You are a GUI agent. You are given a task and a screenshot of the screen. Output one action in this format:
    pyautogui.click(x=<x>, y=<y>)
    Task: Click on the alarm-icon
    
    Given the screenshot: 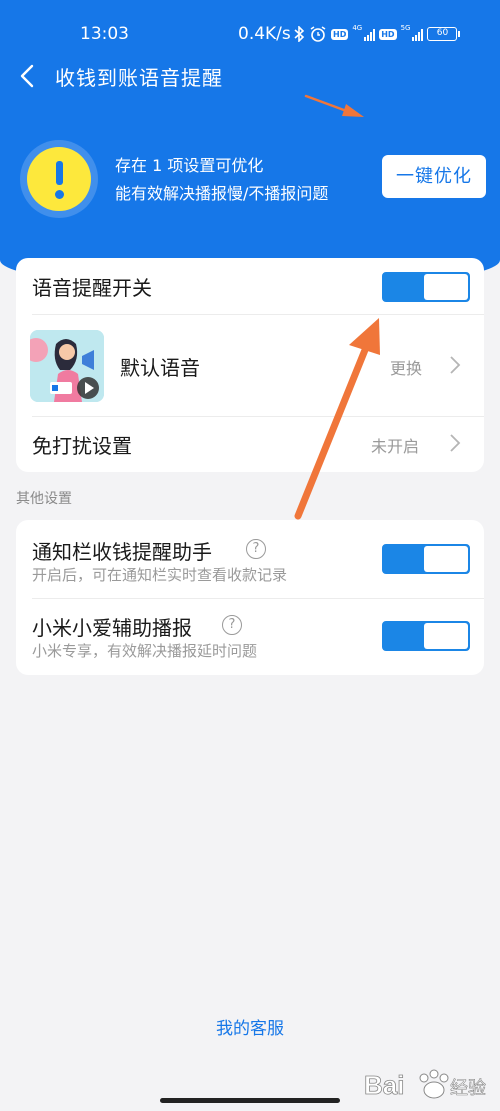 What is the action you would take?
    pyautogui.click(x=318, y=34)
    